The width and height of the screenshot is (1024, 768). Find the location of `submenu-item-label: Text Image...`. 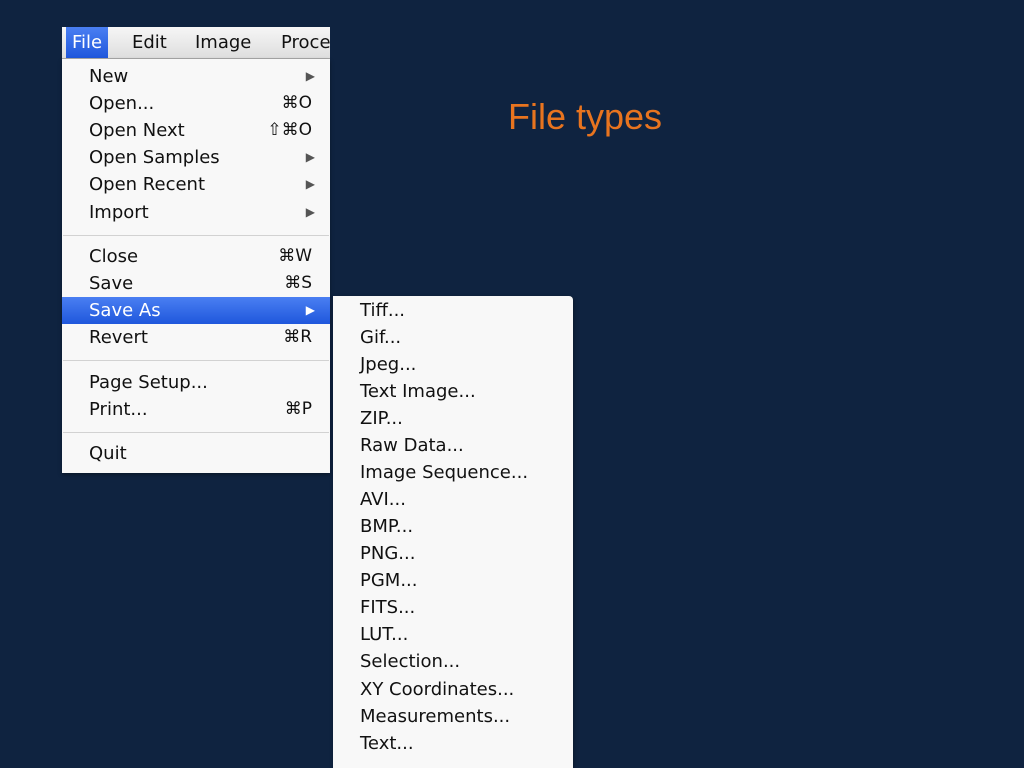

submenu-item-label: Text Image... is located at coordinates (418, 391).